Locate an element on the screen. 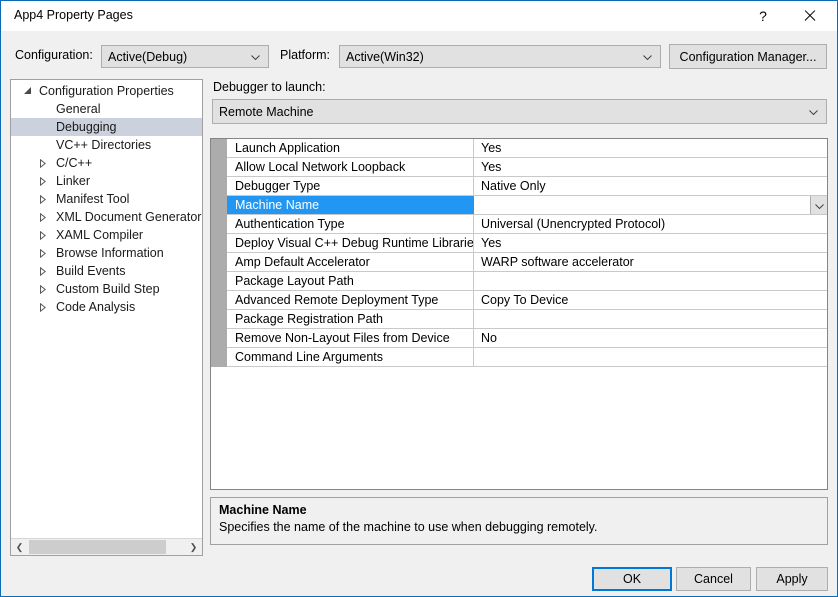 The width and height of the screenshot is (838, 597). triangle-down-icon is located at coordinates (29, 91).